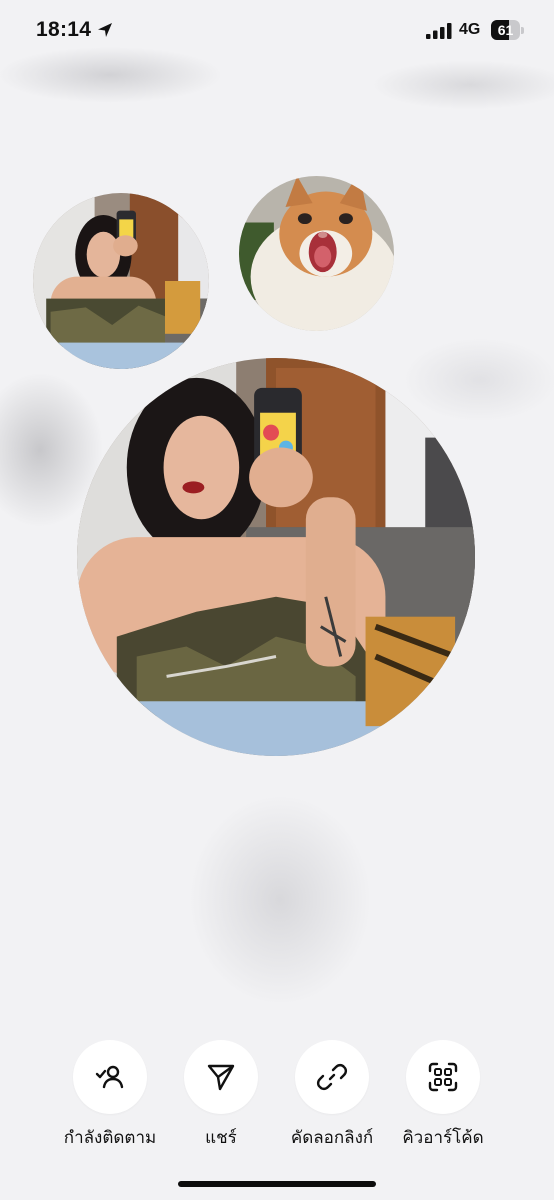  I want to click on qr-code-button: คิวอาร์โค้ด, so click(443, 1095).